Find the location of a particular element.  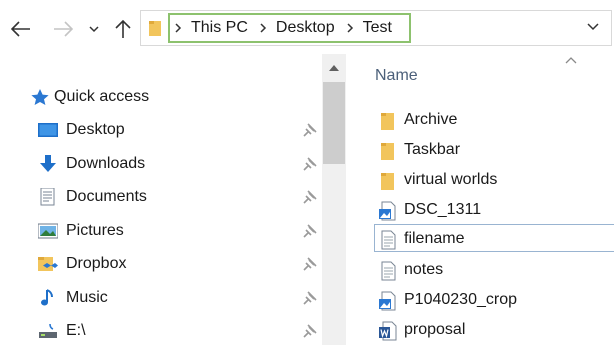

address-dropdown-icon is located at coordinates (593, 27).